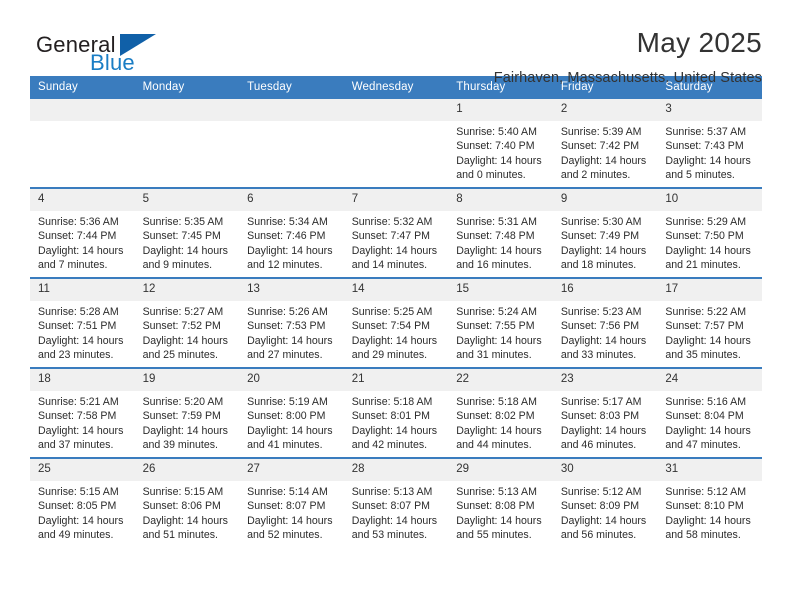  Describe the element at coordinates (495, 416) in the screenshot. I see `sunset-time: Sunset: 8:02 PM` at that location.